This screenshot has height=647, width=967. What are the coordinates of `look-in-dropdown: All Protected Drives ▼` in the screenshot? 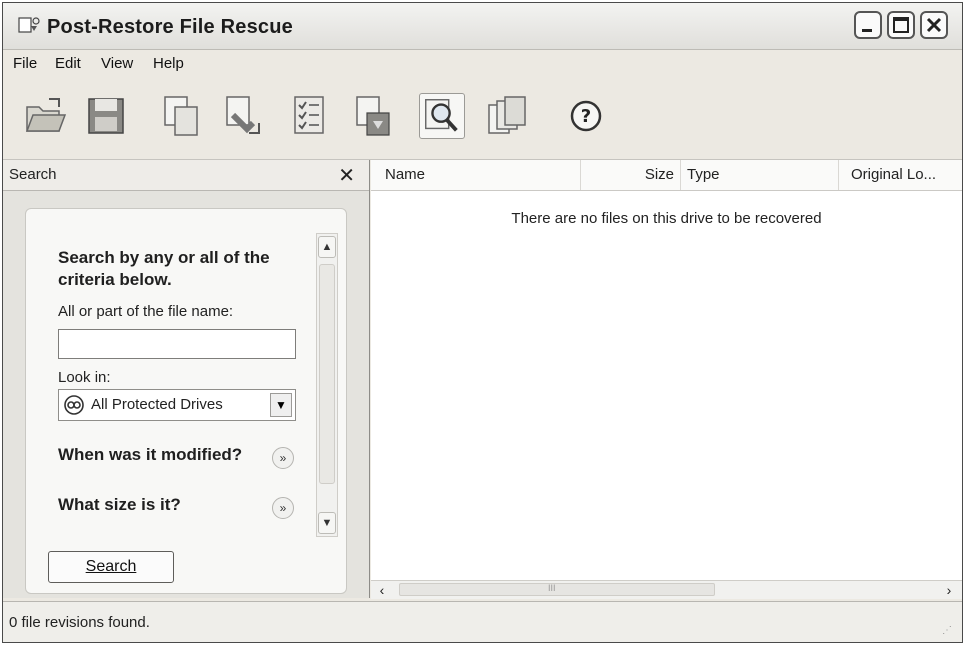 It's located at (177, 405).